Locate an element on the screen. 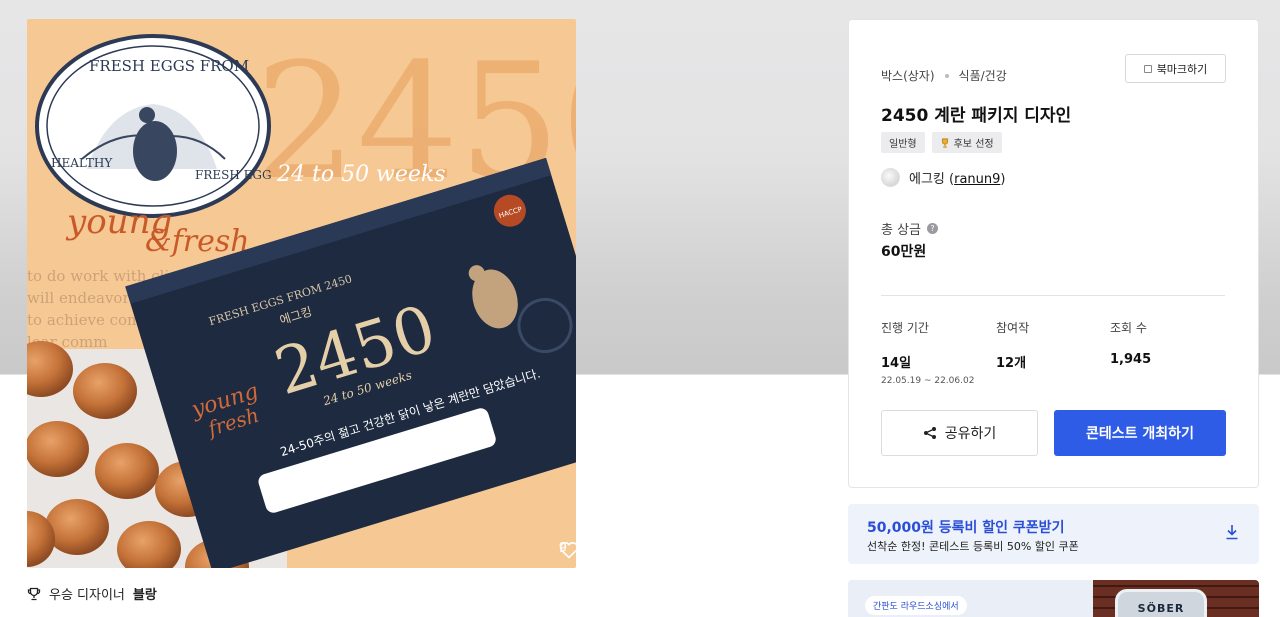 The image size is (1280, 617). breadcrumb-separator is located at coordinates (946, 75).